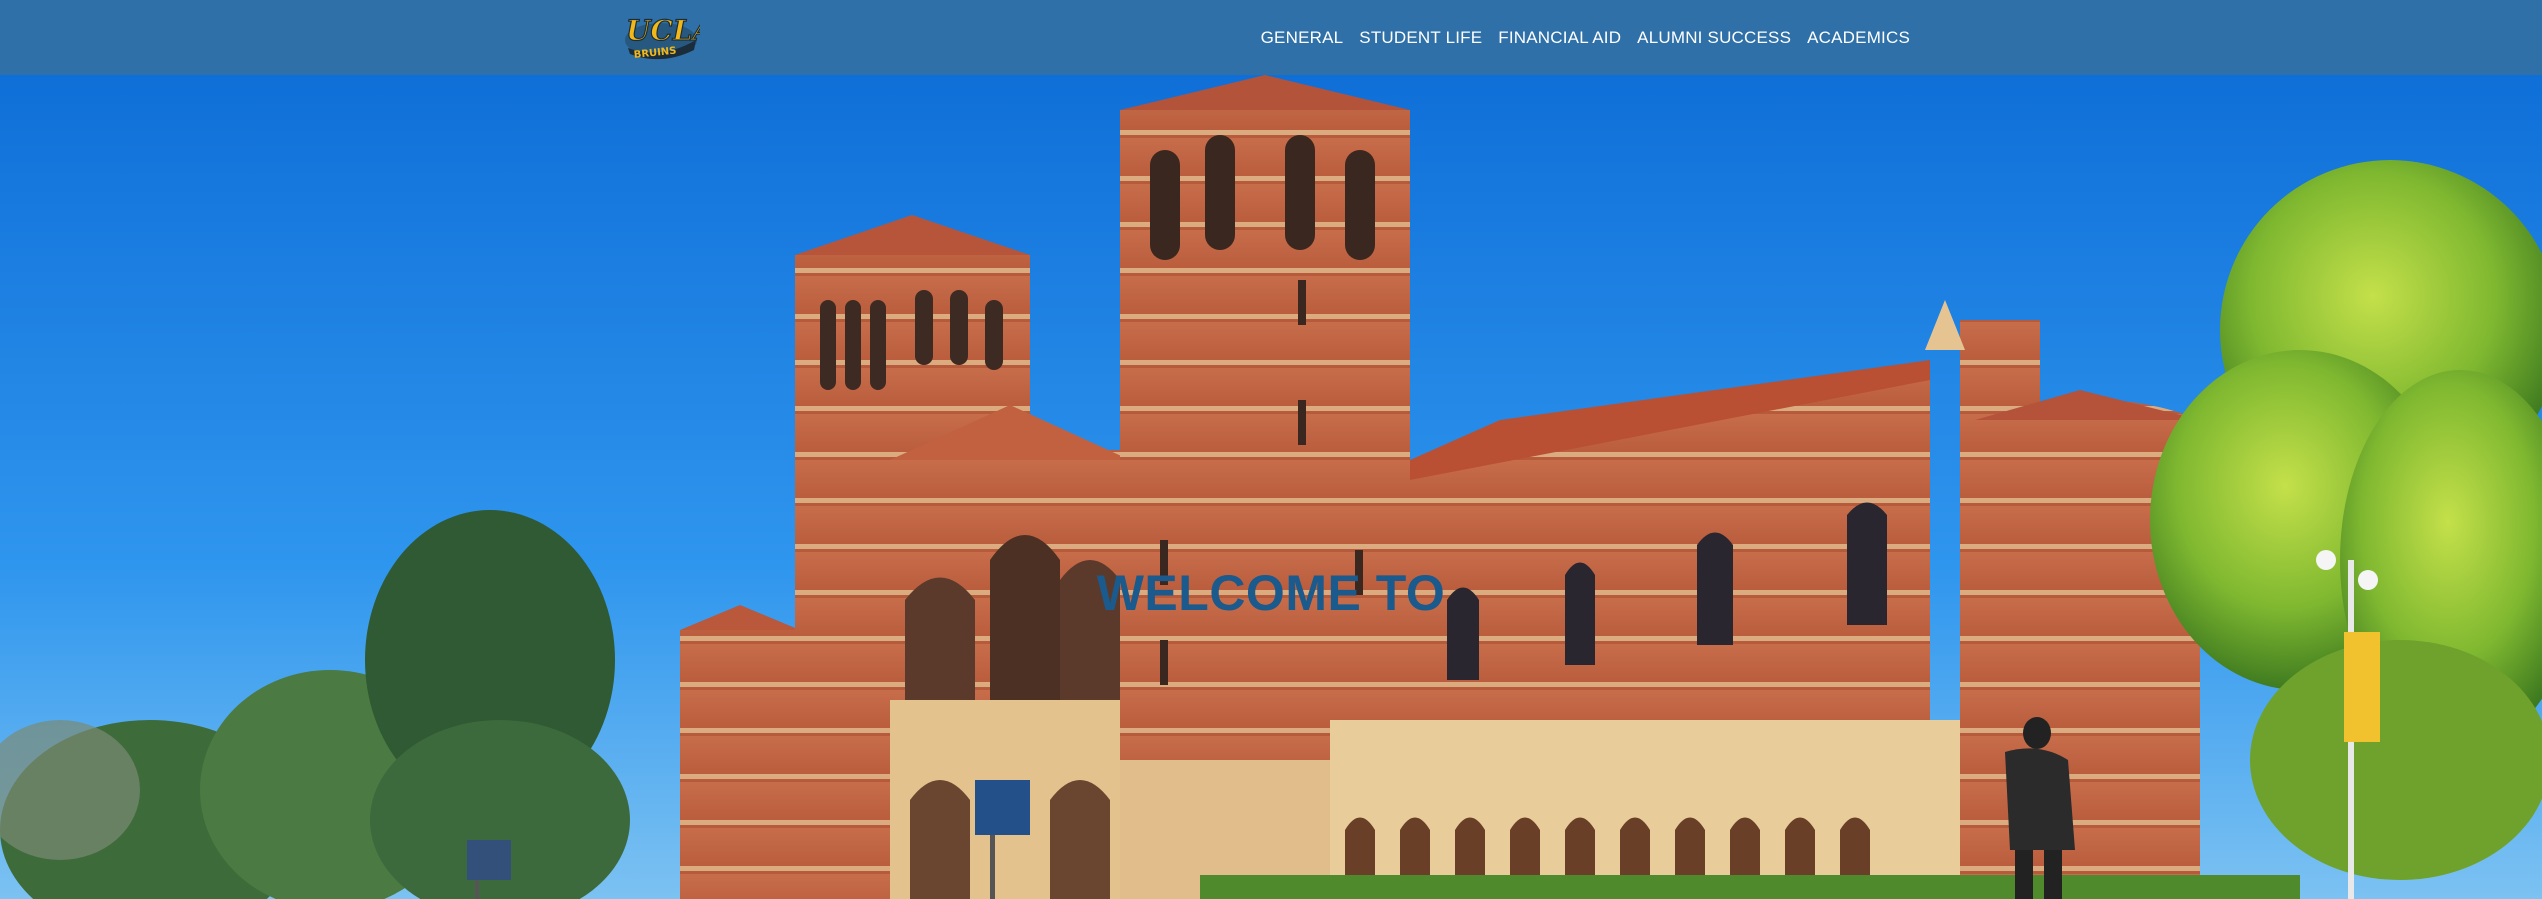  I want to click on nav-financial-aid: FINANCIAL AID, so click(1559, 38).